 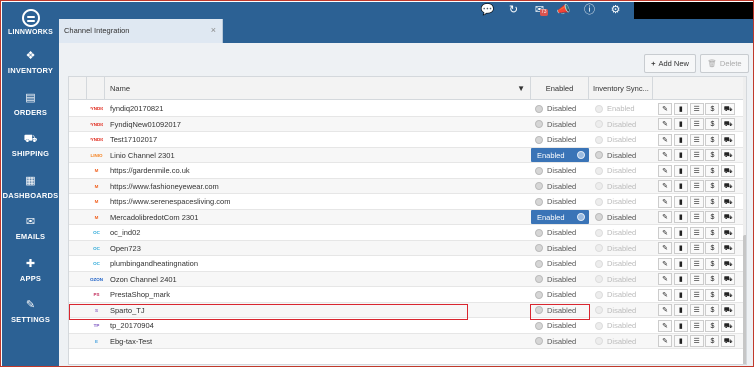 What do you see at coordinates (563, 10) in the screenshot?
I see `megaphone-icon: 📣` at bounding box center [563, 10].